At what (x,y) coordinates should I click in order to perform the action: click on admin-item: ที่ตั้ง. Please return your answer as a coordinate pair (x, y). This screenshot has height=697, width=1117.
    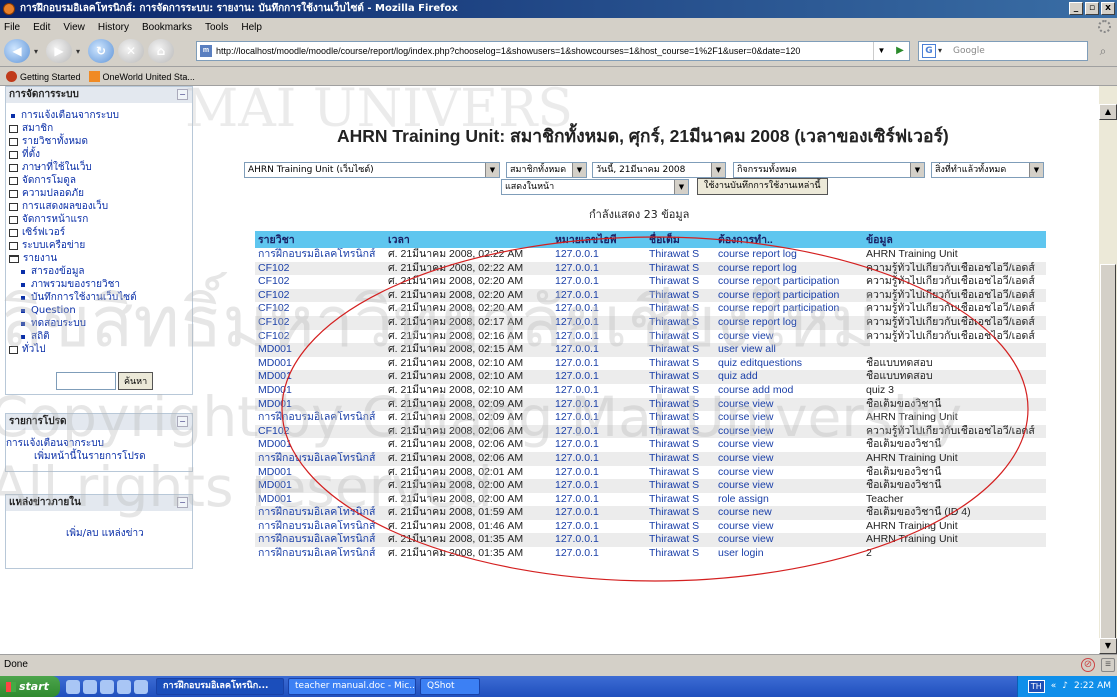
    Looking at the image, I should click on (99, 154).